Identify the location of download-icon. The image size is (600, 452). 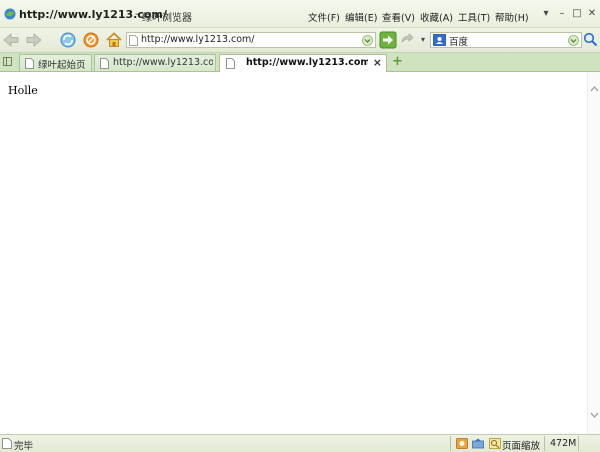
(478, 443).